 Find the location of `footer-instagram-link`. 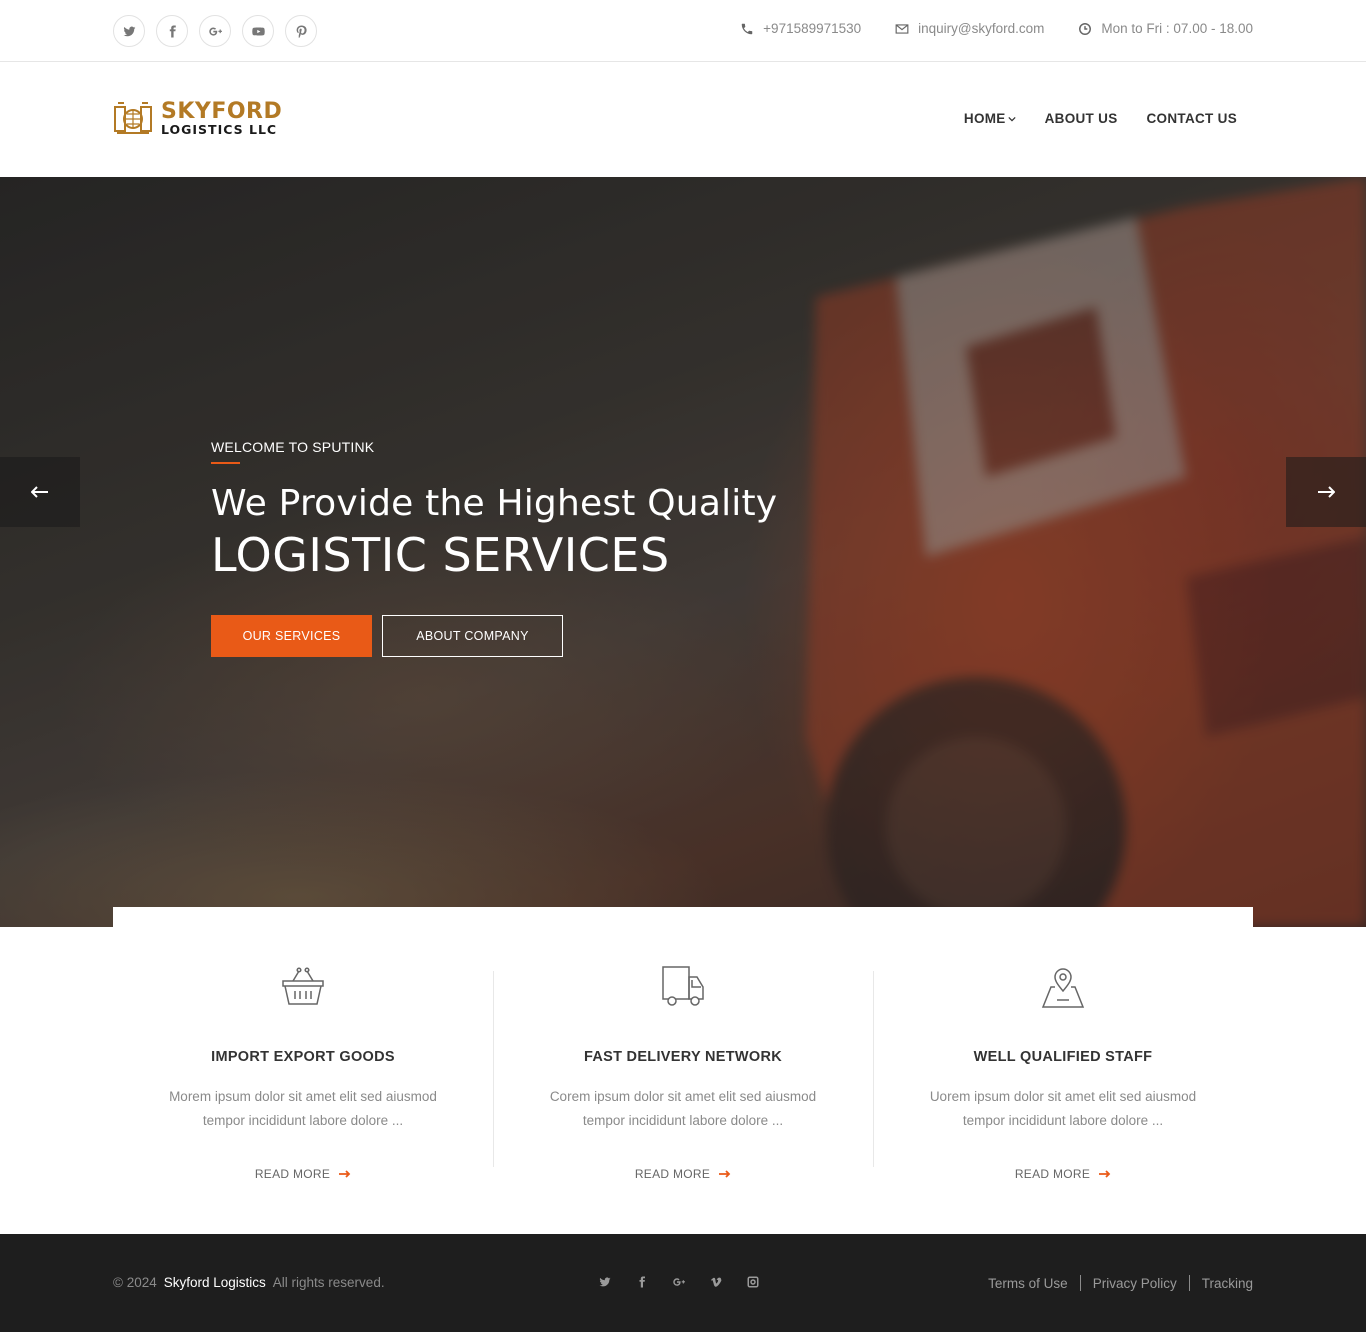

footer-instagram-link is located at coordinates (753, 1282).